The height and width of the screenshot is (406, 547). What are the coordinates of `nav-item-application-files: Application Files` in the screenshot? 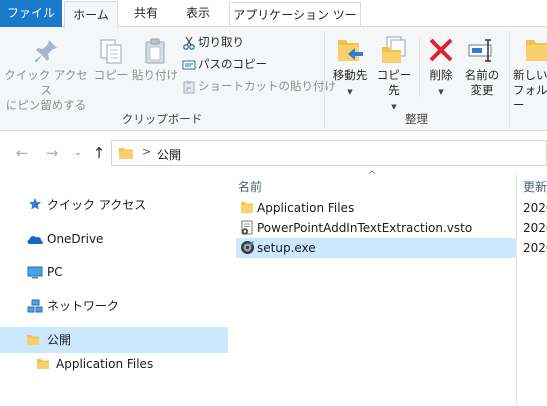 It's located at (114, 364).